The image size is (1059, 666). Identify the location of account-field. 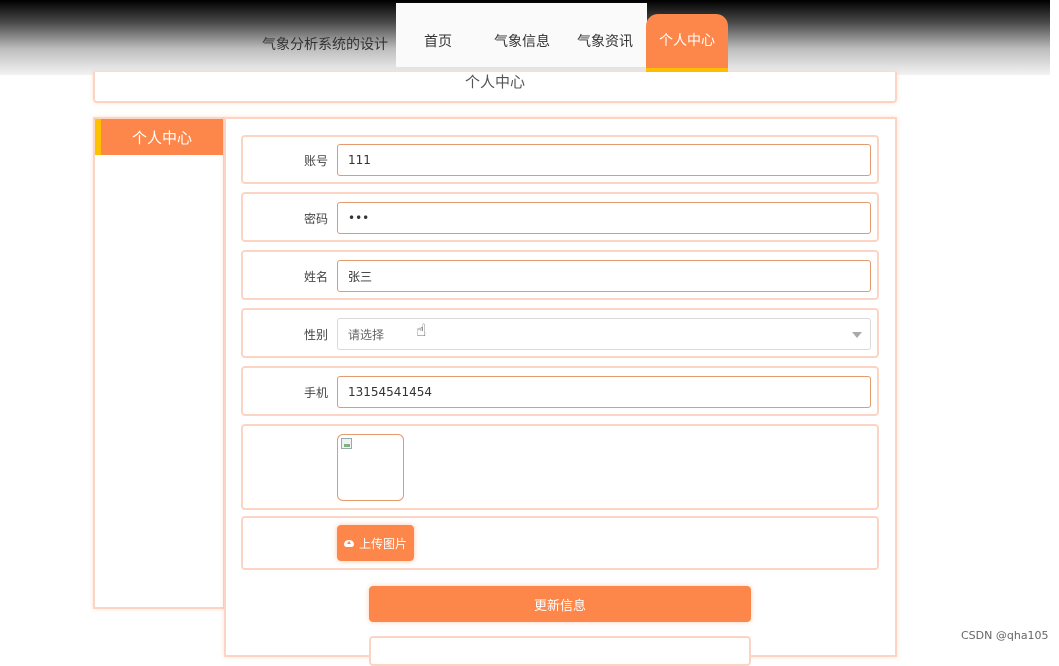
(604, 160).